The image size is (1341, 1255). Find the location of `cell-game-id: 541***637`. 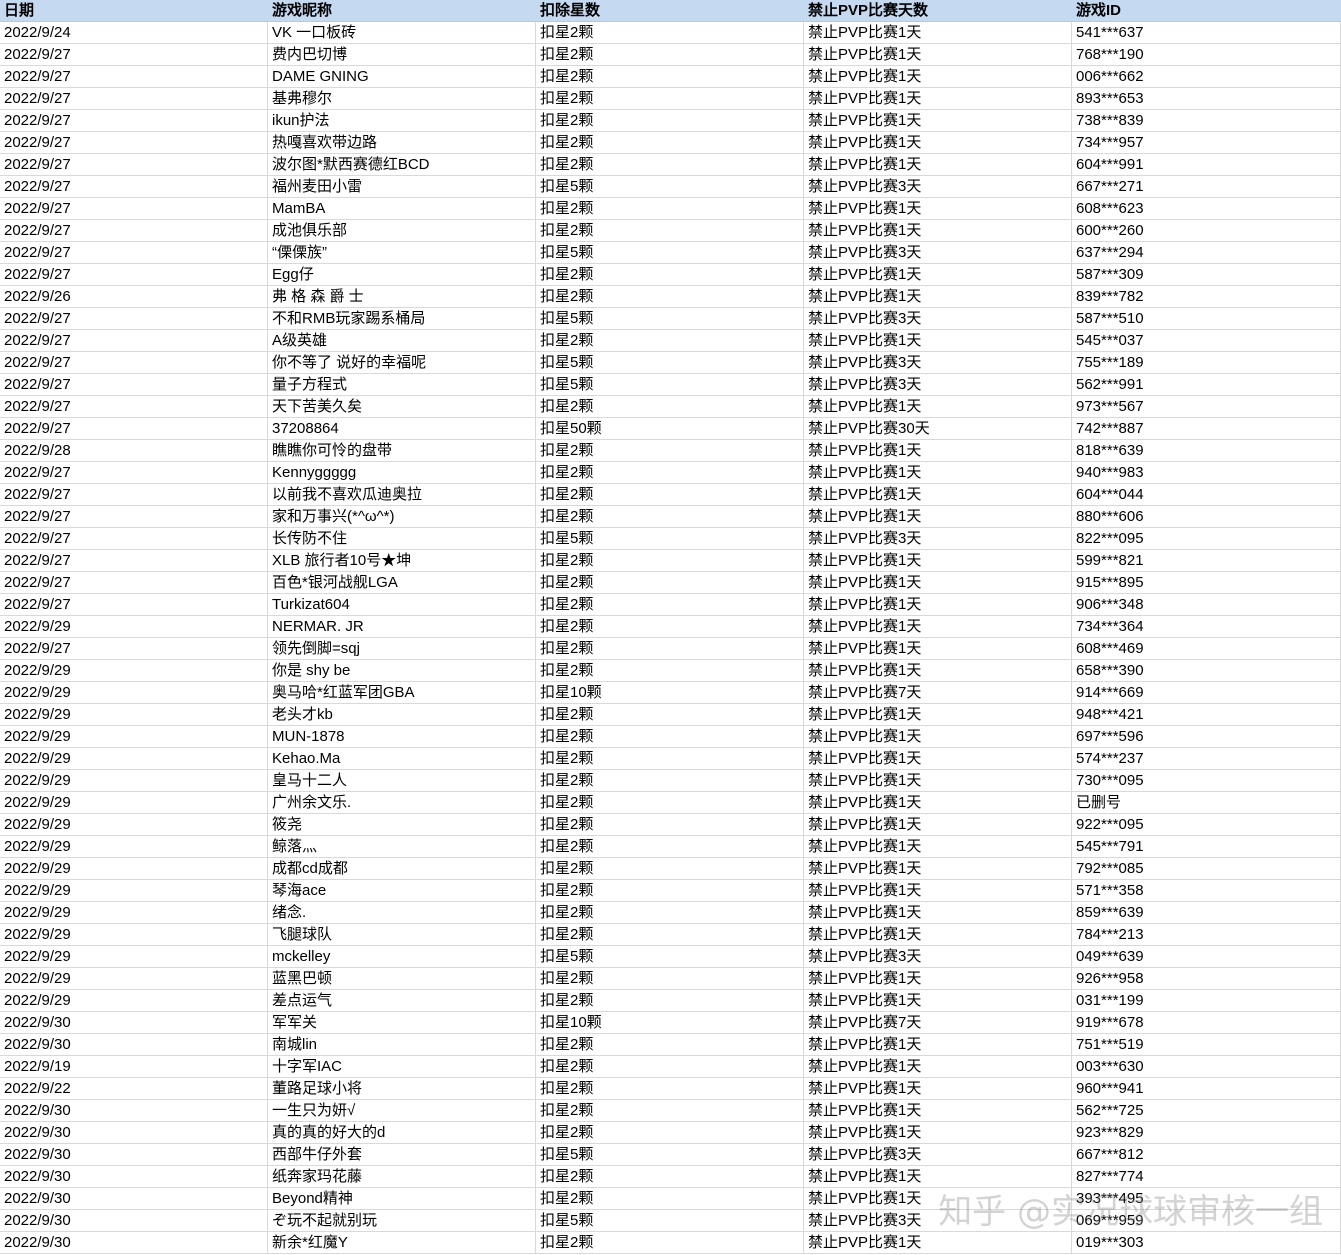

cell-game-id: 541***637 is located at coordinates (1206, 32).